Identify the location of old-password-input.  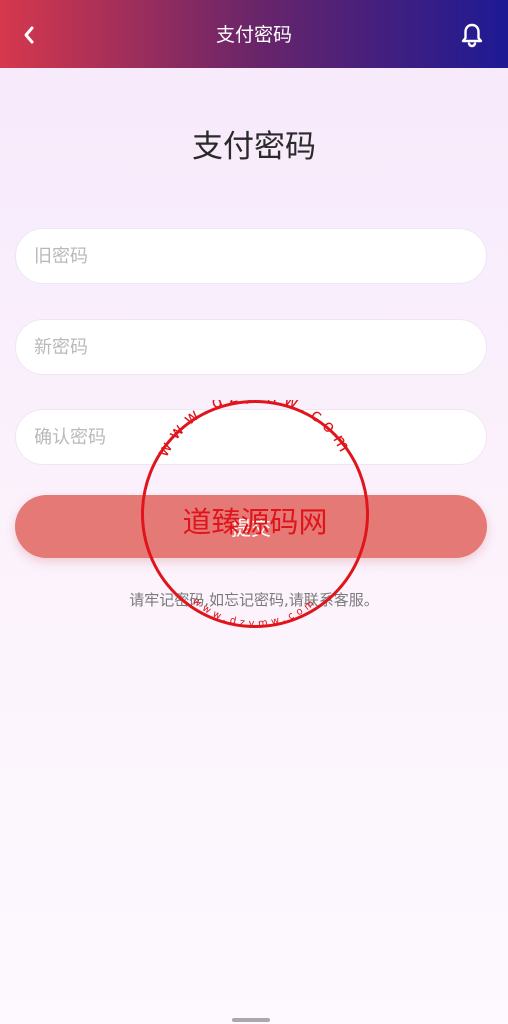
(251, 256).